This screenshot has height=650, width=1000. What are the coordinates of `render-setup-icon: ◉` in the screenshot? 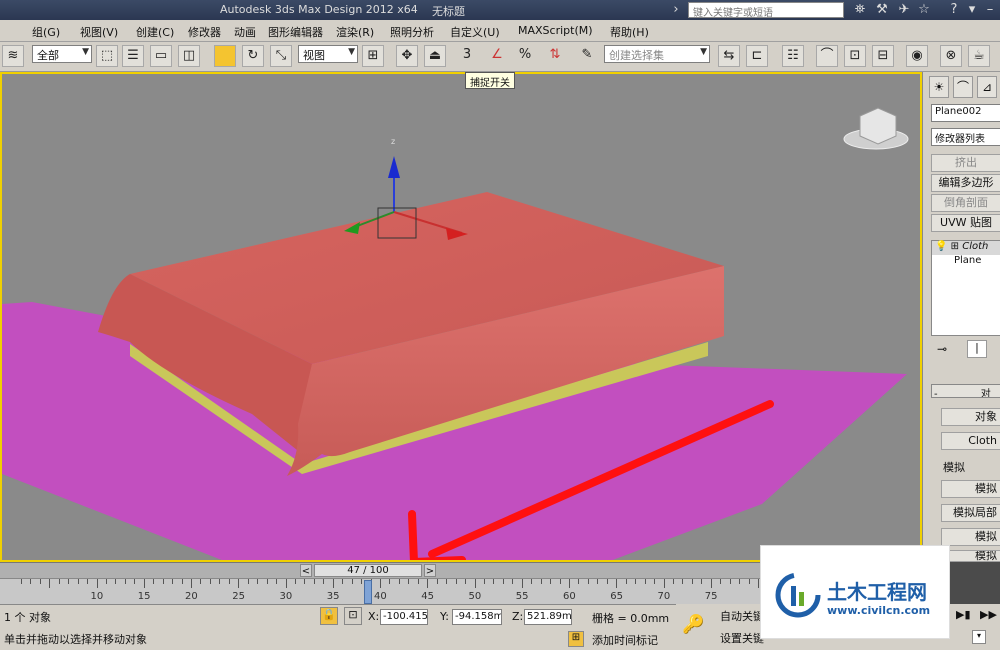 It's located at (917, 56).